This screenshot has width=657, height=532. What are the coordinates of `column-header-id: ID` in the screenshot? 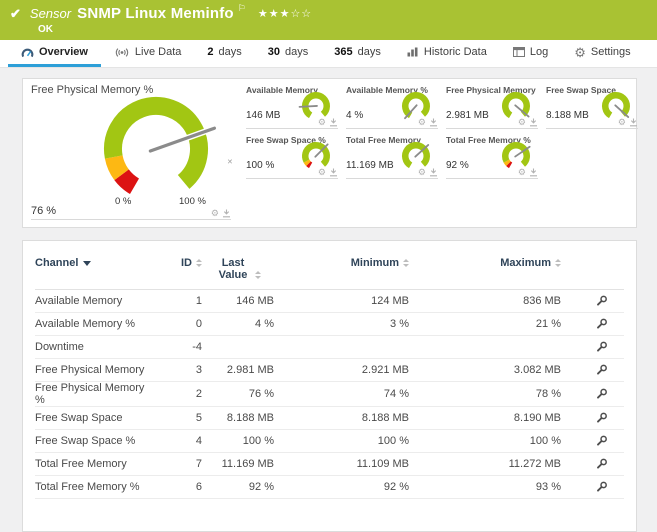 It's located at (179, 263).